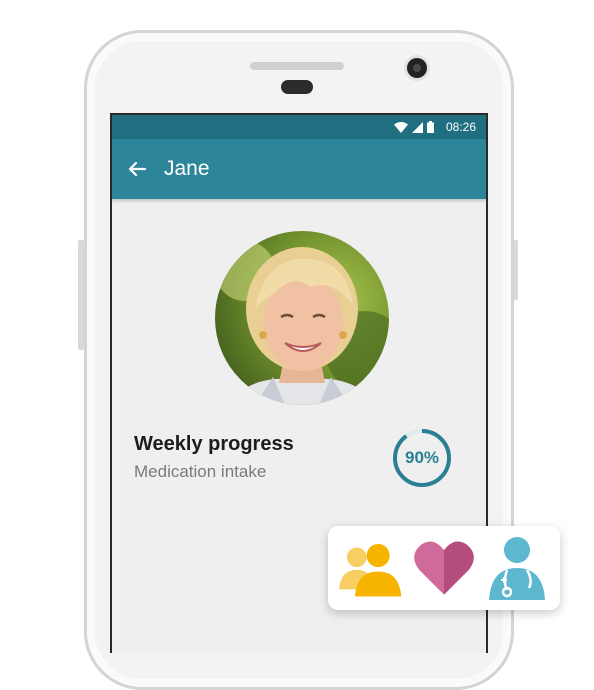 This screenshot has width=594, height=690. I want to click on doctor-button, so click(517, 568).